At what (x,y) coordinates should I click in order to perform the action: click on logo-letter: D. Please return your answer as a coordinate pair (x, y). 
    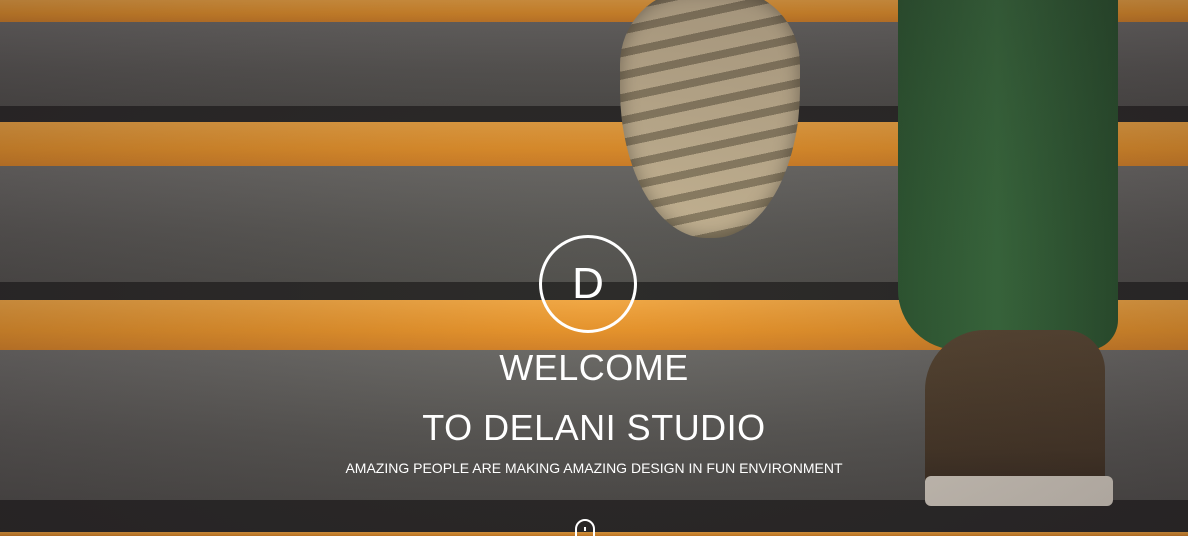
    Looking at the image, I should click on (588, 283).